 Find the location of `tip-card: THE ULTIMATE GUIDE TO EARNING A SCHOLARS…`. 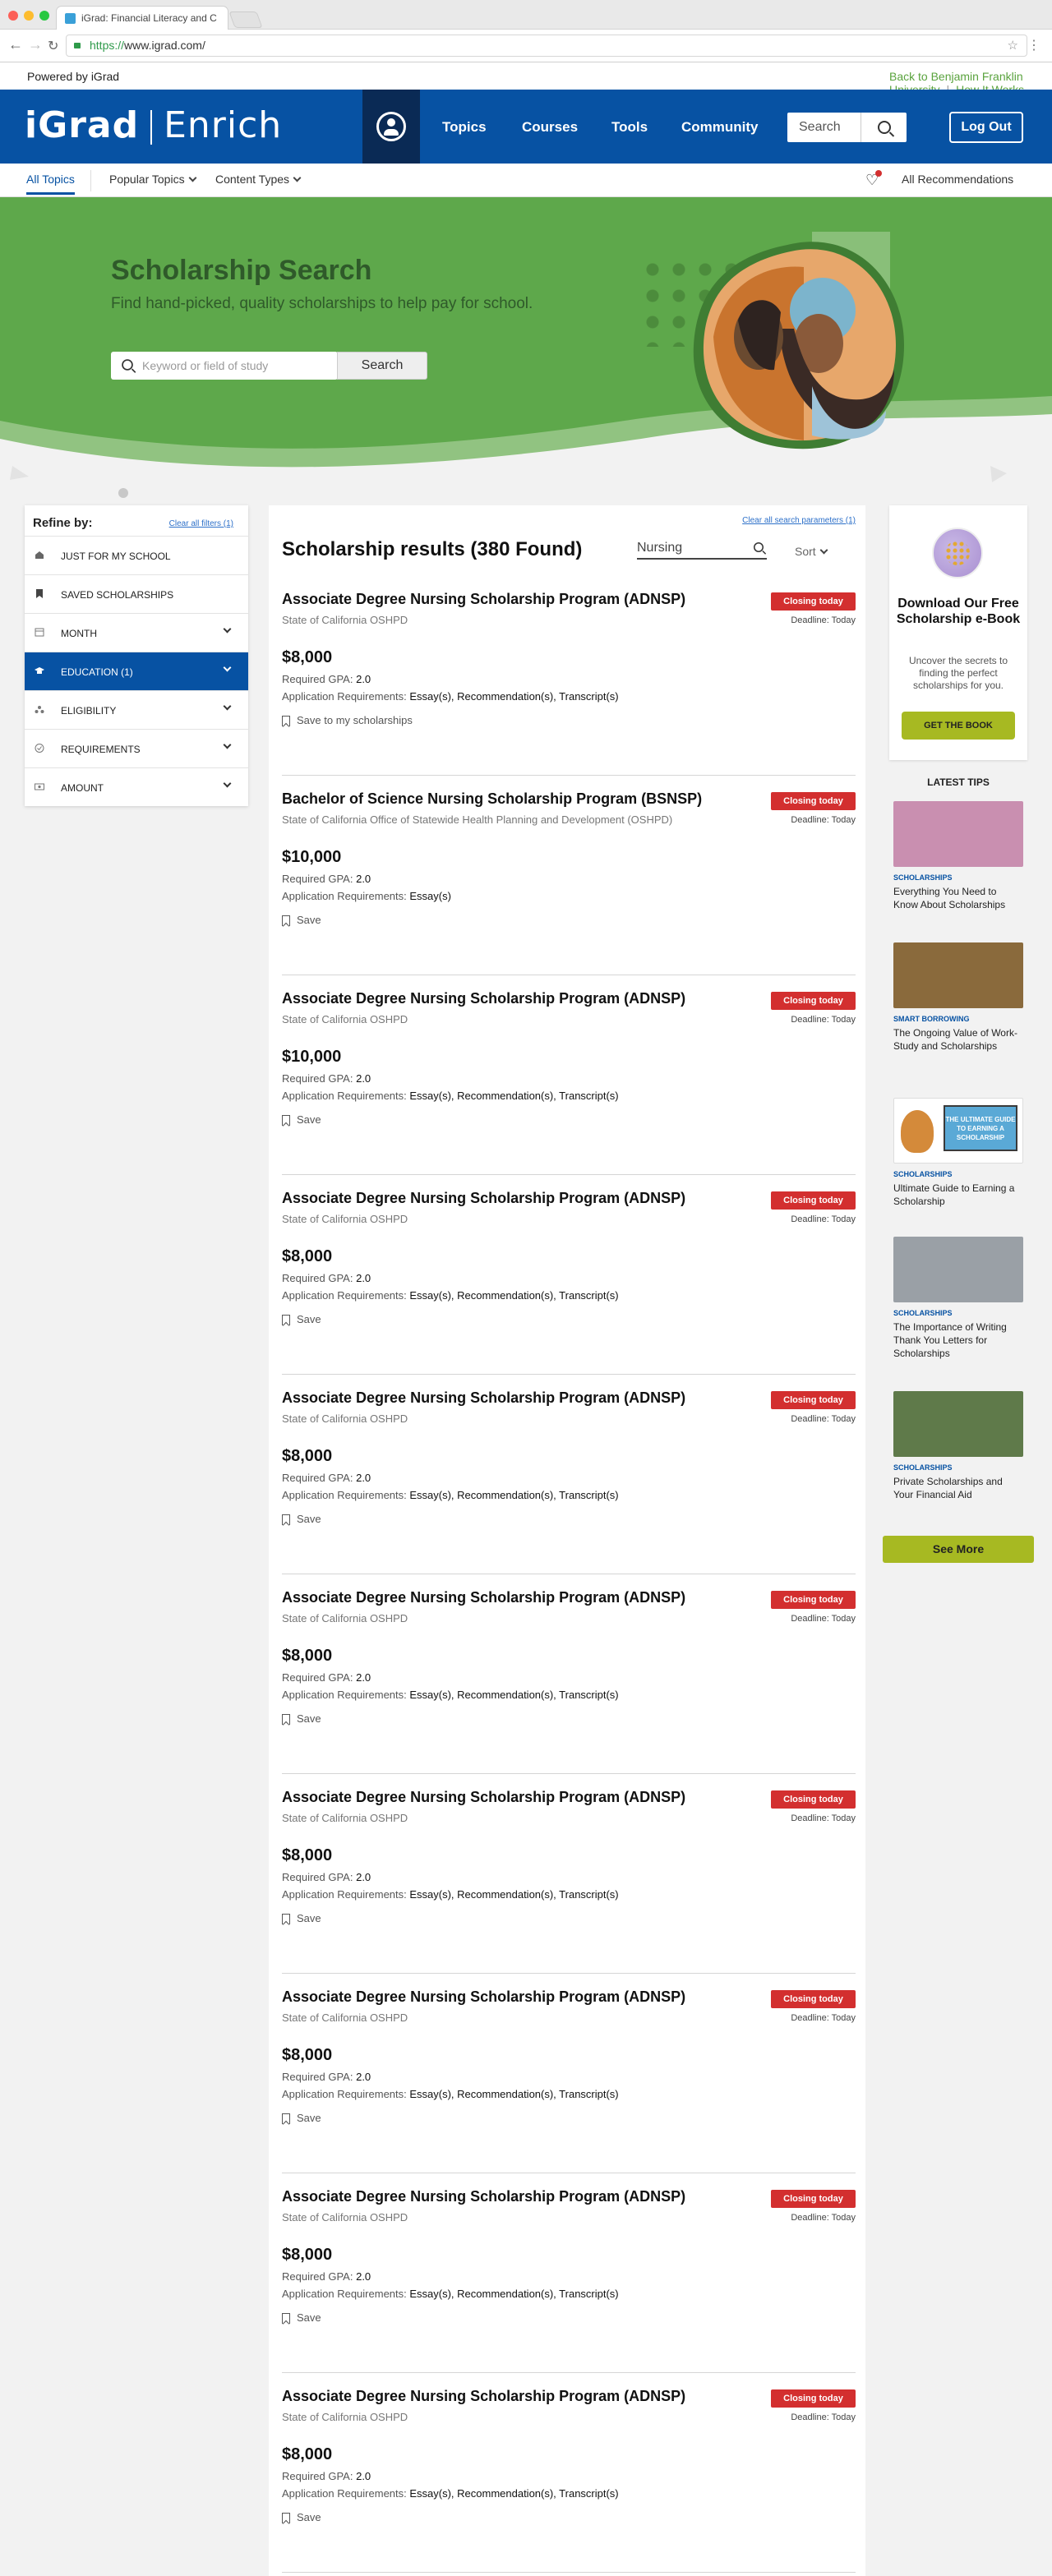

tip-card: THE ULTIMATE GUIDE TO EARNING A SCHOLARS… is located at coordinates (958, 1153).